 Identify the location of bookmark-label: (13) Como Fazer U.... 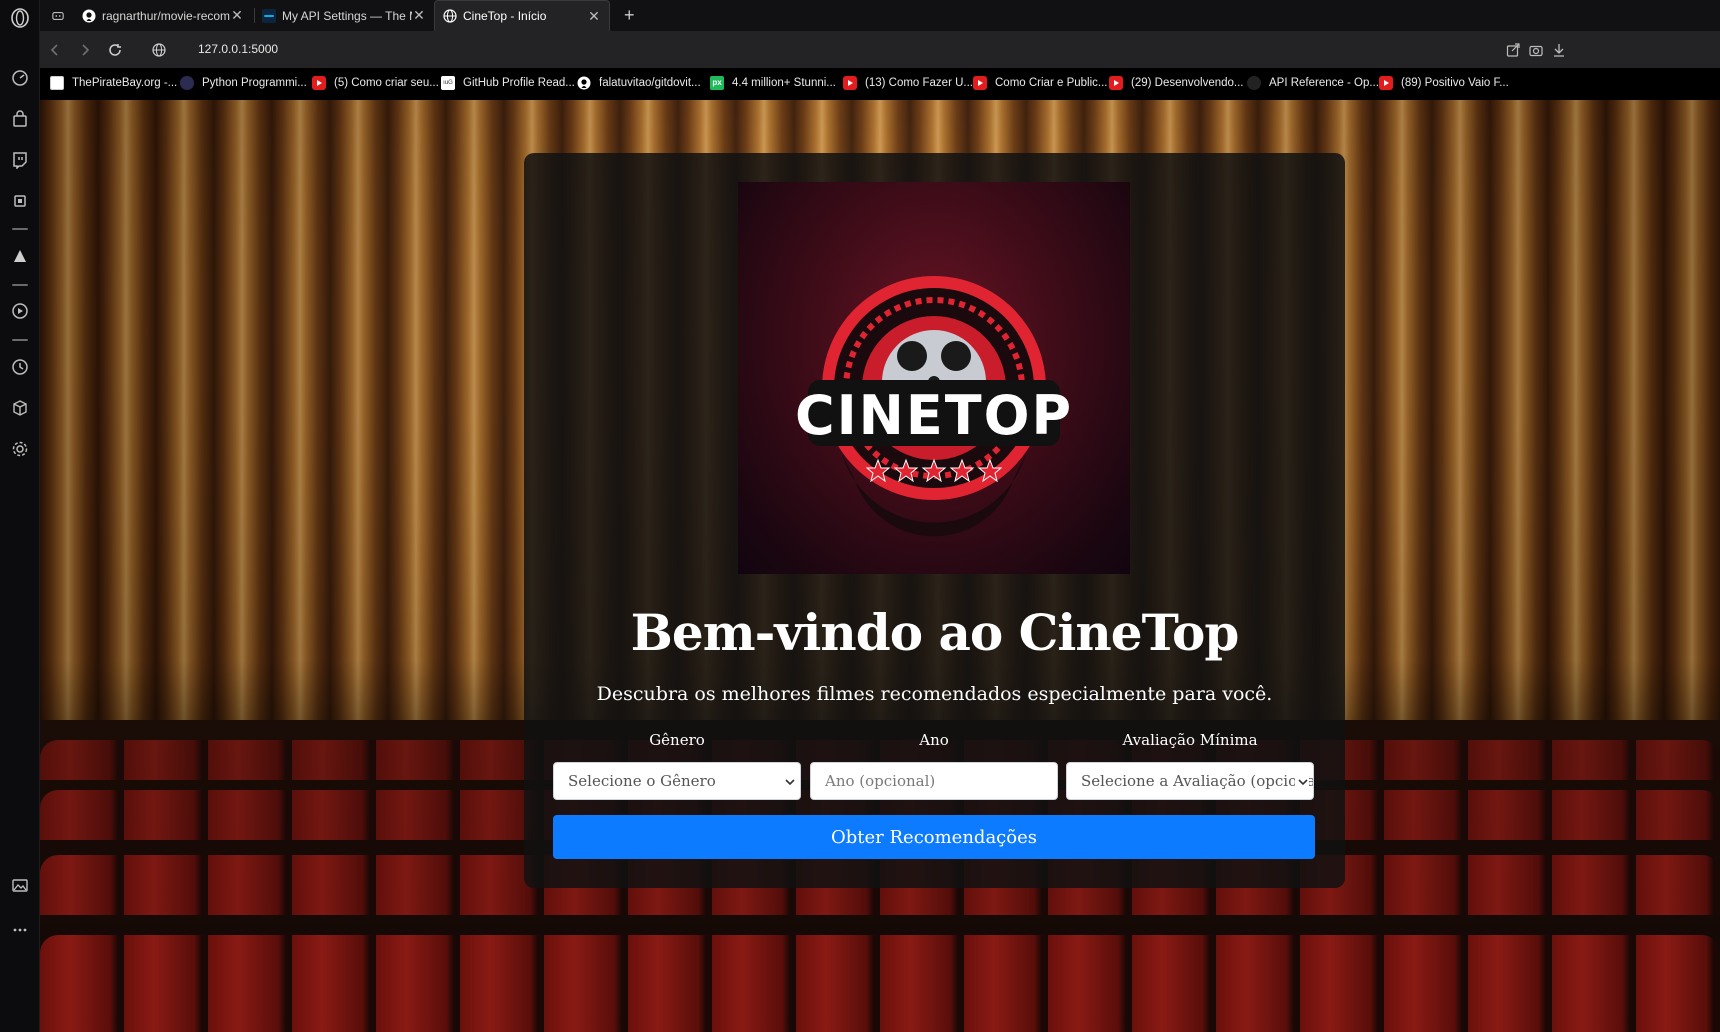
(919, 83).